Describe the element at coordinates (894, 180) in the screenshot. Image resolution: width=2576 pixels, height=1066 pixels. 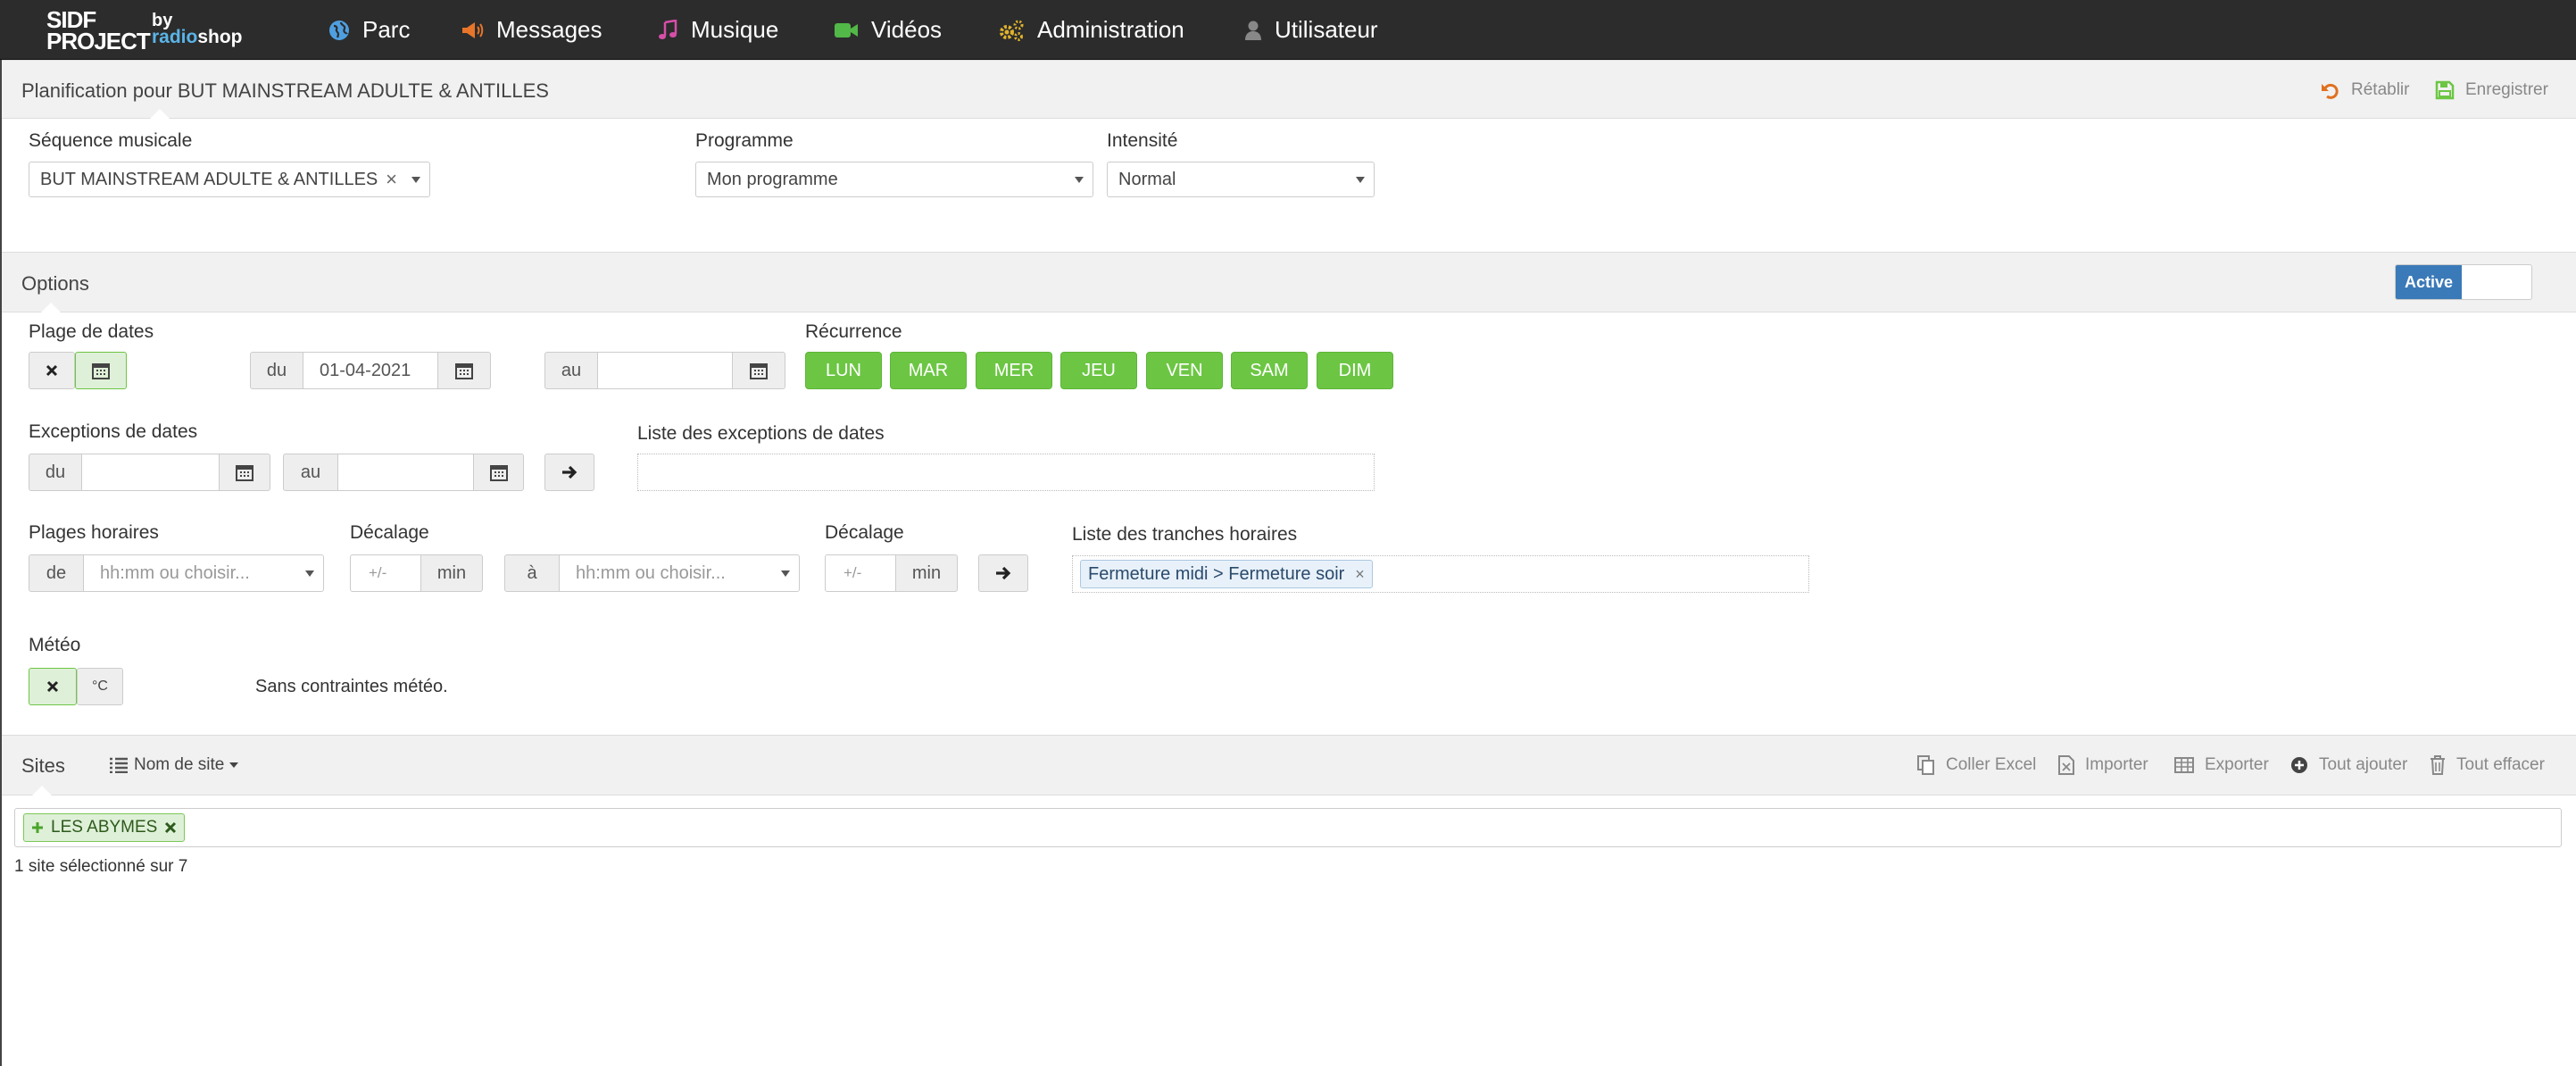
I see `program-select: Mon programme` at that location.